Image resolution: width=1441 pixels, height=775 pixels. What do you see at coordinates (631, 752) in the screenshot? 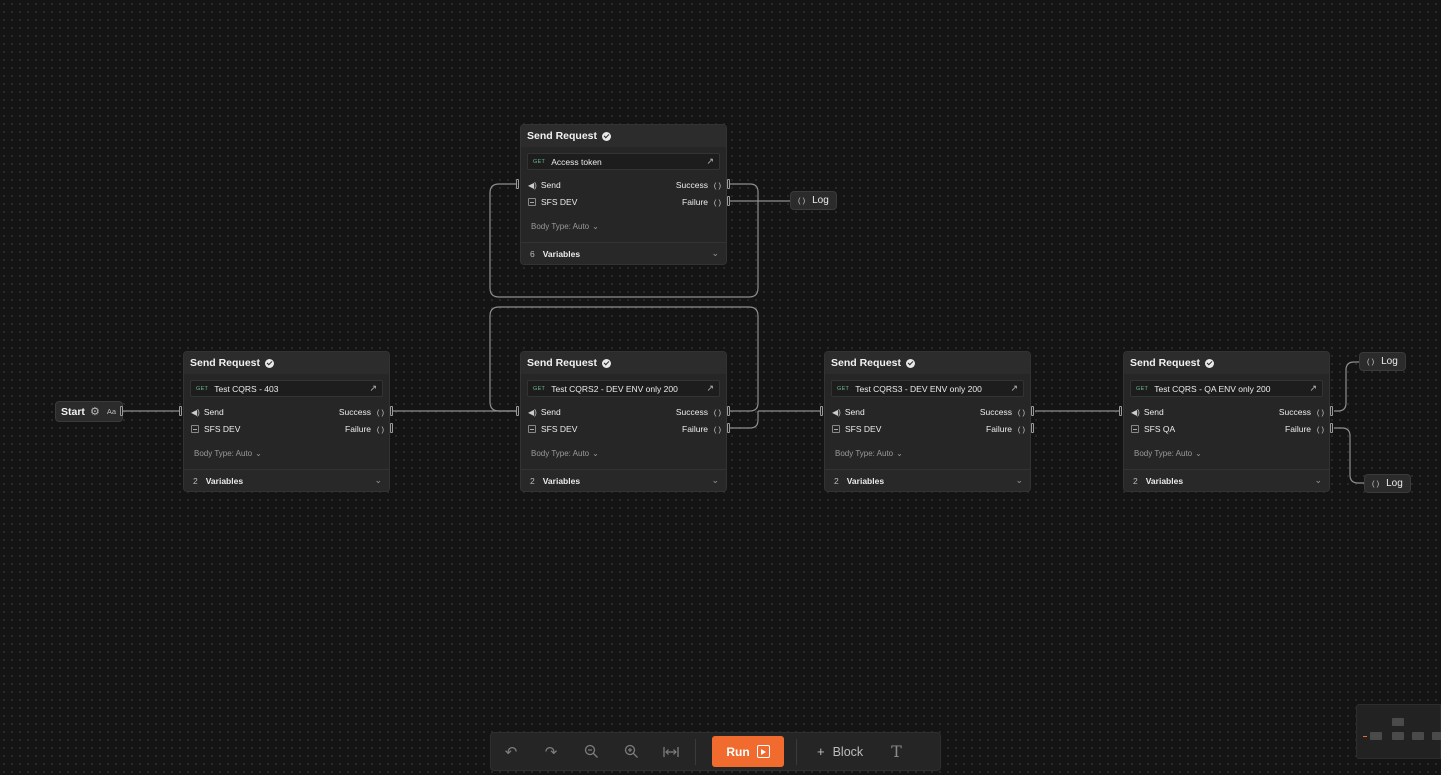
I see `zoom-in-icon` at bounding box center [631, 752].